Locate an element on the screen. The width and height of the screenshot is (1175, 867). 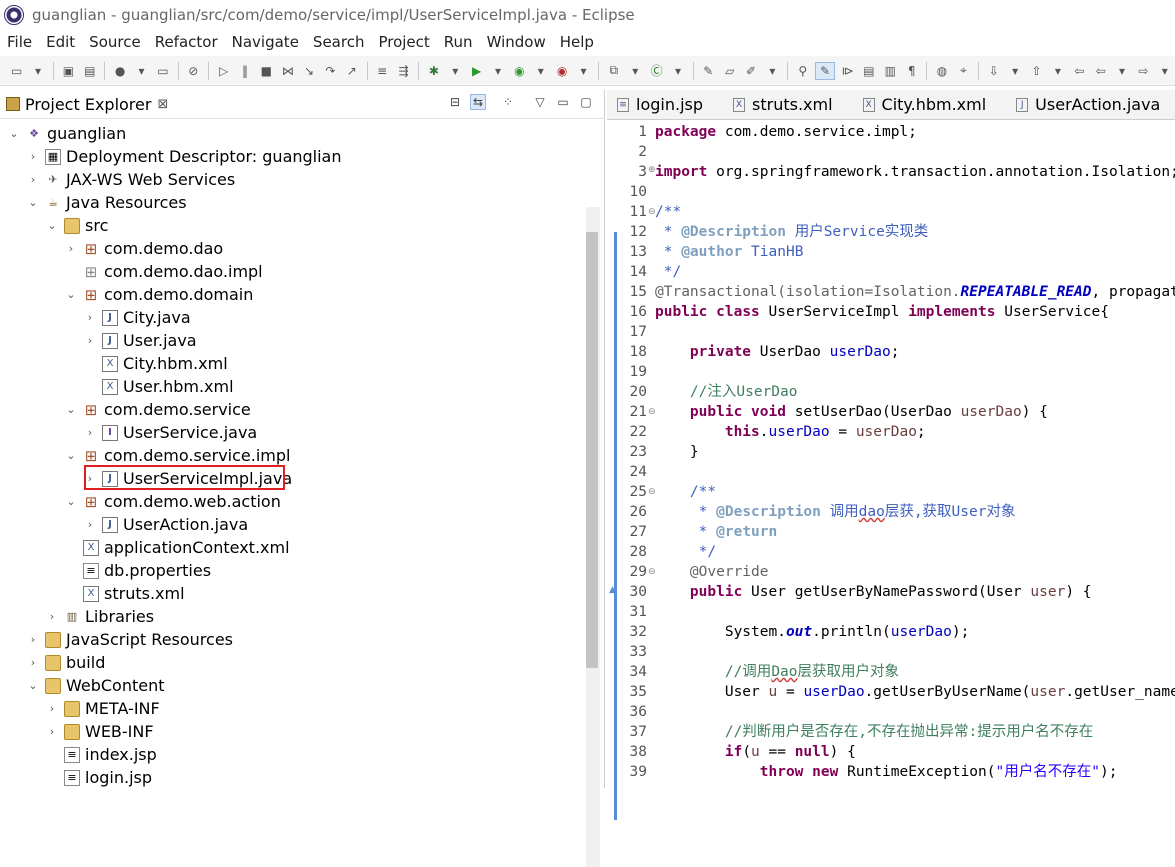
tree-item: ⌄⊞com.demo.service.impl is located at coordinates (177, 455).